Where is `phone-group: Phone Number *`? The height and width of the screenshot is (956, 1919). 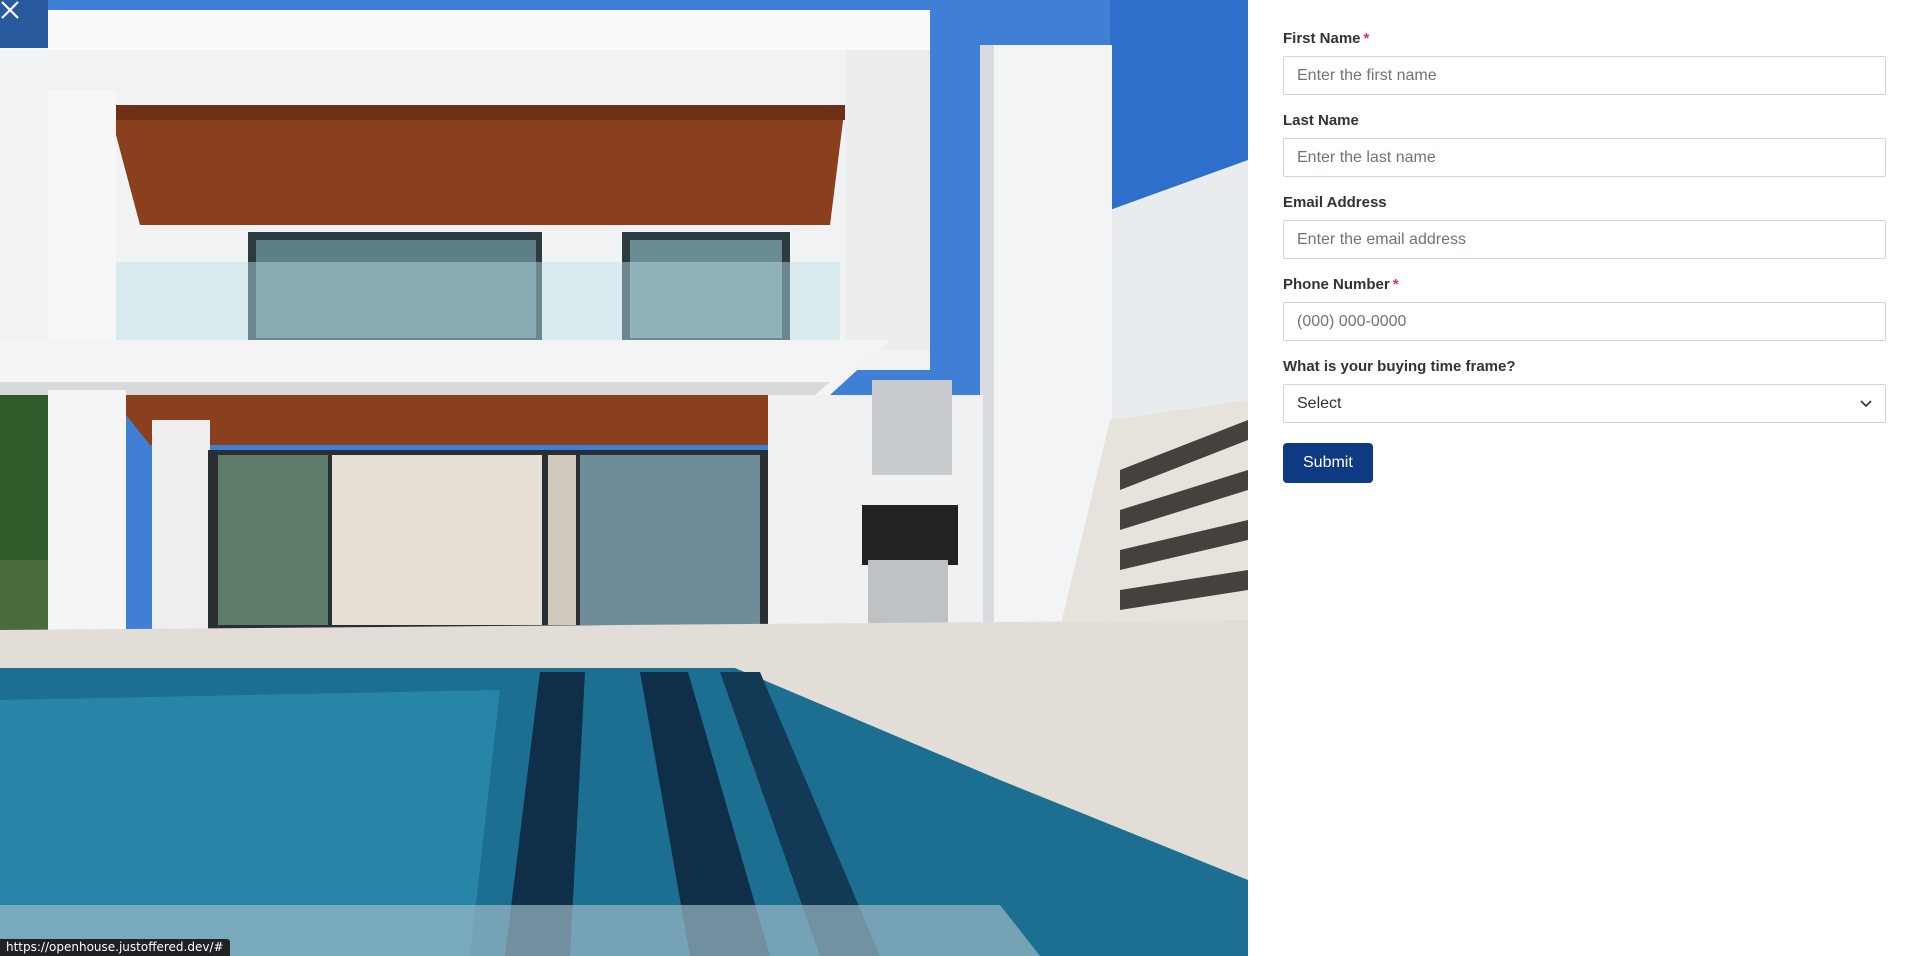 phone-group: Phone Number * is located at coordinates (1584, 308).